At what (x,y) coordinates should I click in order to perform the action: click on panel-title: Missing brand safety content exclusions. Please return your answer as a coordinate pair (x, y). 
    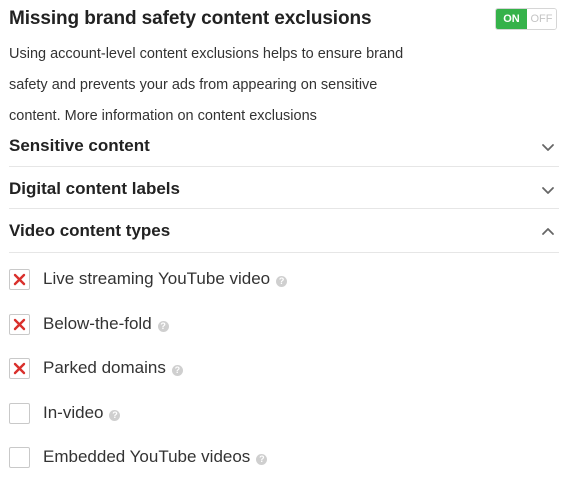
    Looking at the image, I should click on (190, 18).